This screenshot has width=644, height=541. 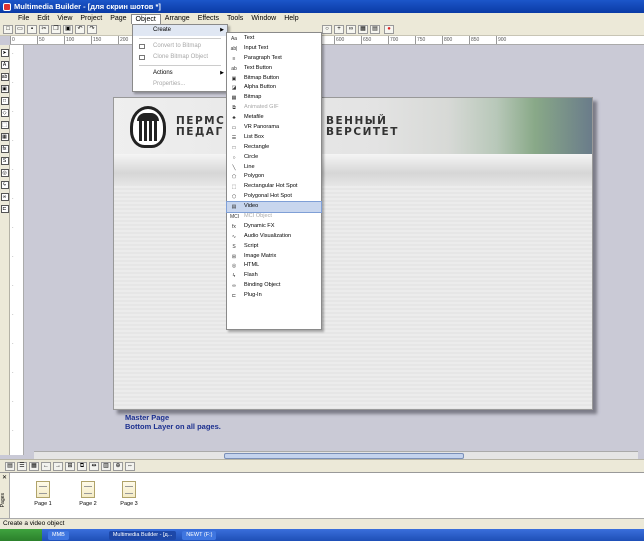 I want to click on create-menu-item: Aa Text, so click(x=274, y=39).